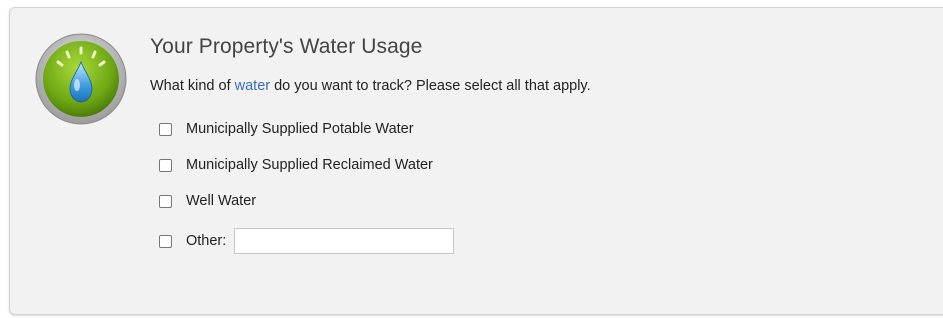 The image size is (943, 318). Describe the element at coordinates (81, 79) in the screenshot. I see `water-drop-gauge-icon` at that location.